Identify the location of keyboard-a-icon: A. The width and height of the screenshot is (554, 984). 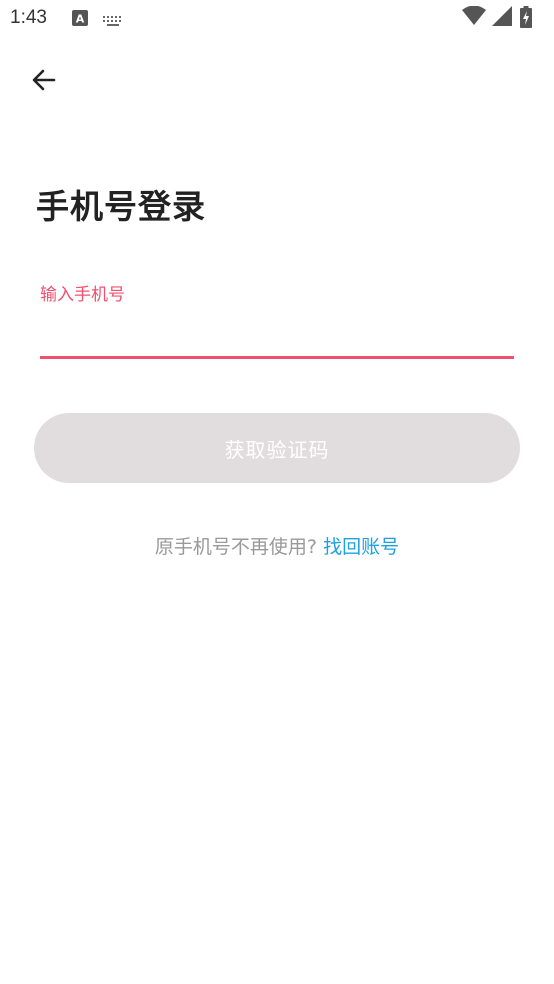
(80, 20).